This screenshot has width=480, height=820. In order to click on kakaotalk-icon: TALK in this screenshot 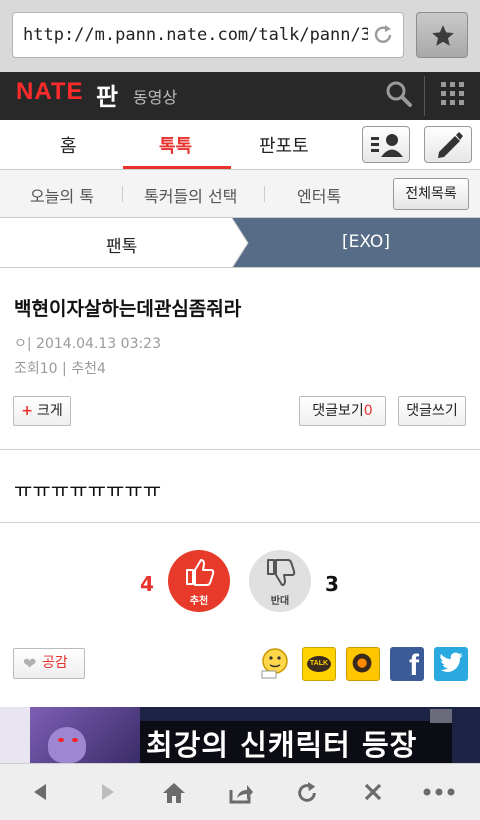, I will do `click(319, 664)`.